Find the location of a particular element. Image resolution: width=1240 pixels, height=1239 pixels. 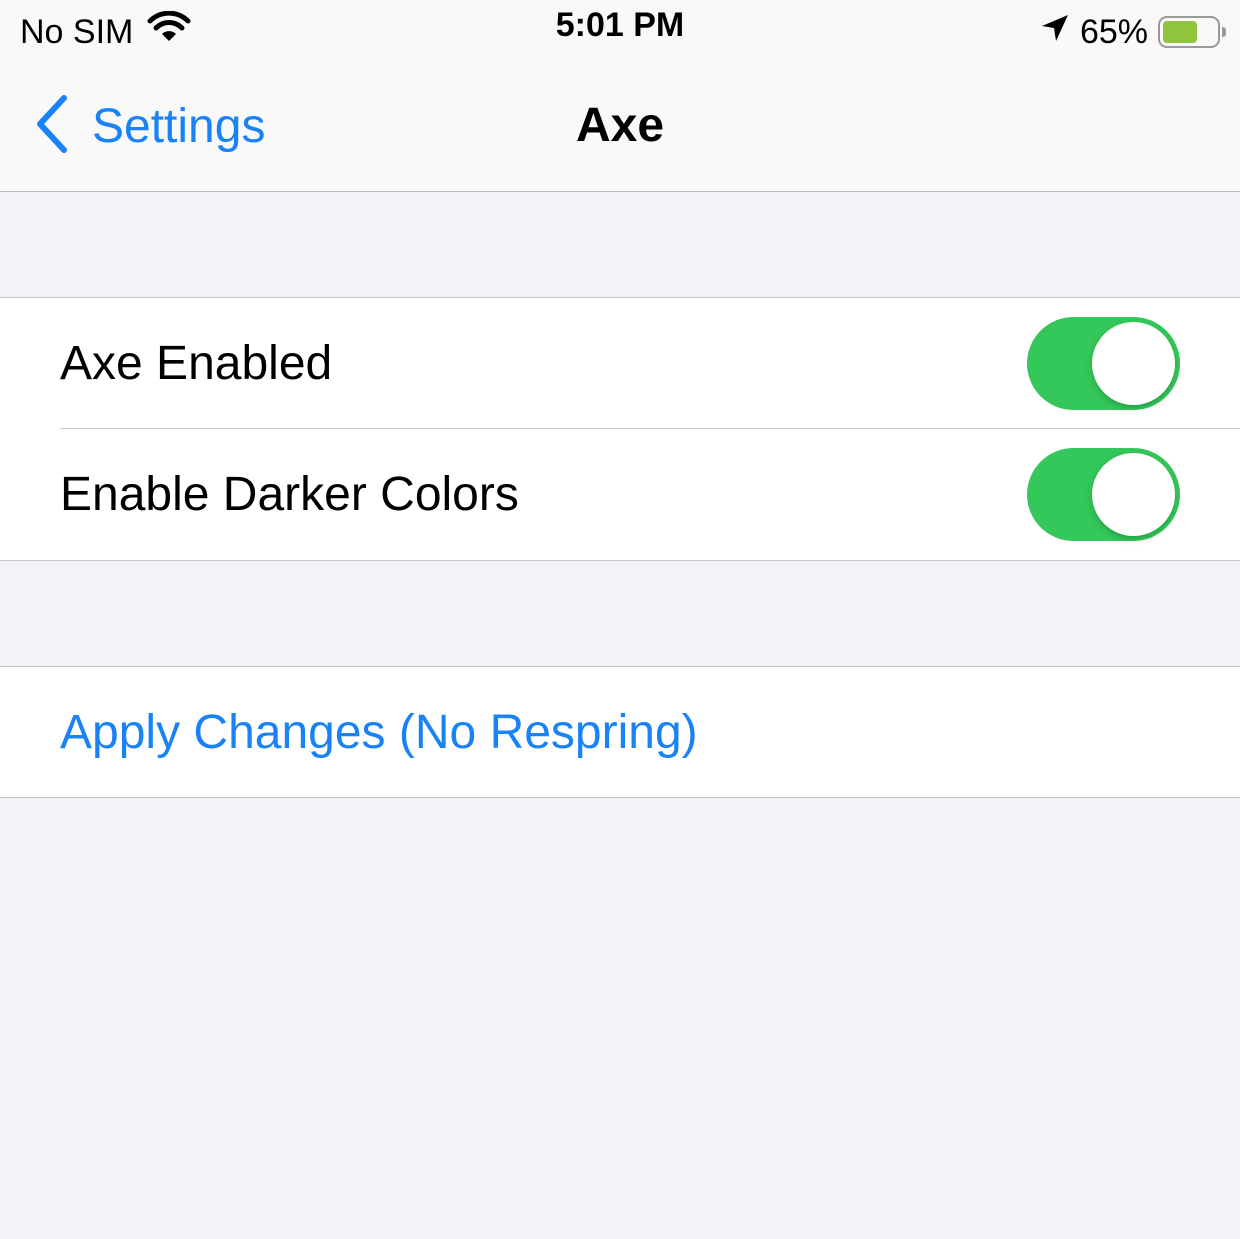

battery-percent: 65% is located at coordinates (1113, 31).